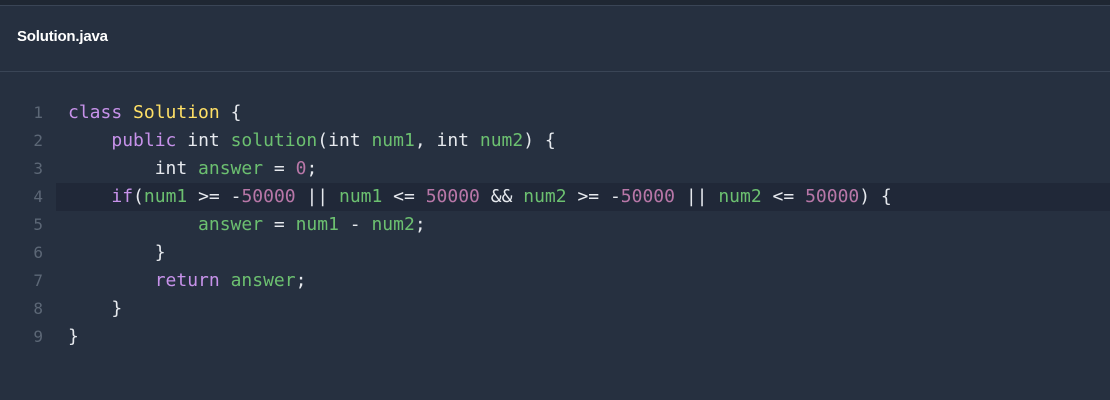 Image resolution: width=1110 pixels, height=400 pixels. Describe the element at coordinates (95, 112) in the screenshot. I see `code-token: class` at that location.